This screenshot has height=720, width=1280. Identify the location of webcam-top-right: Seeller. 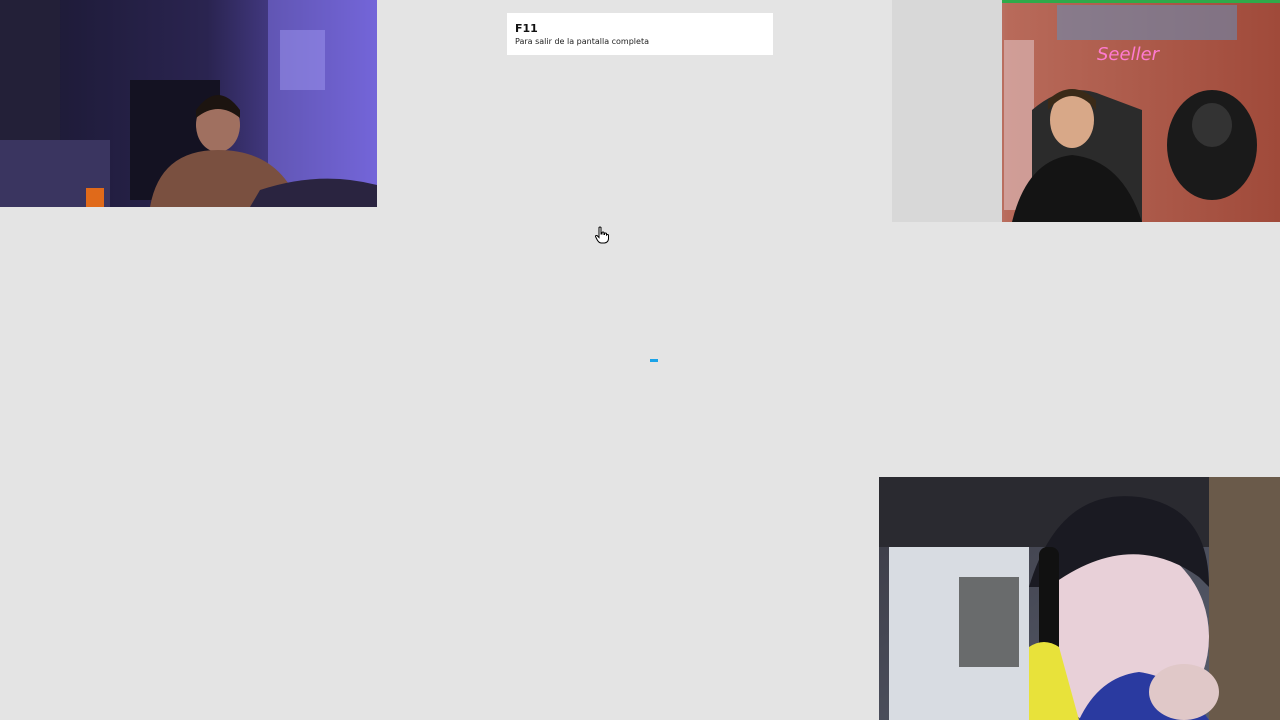
(1086, 111).